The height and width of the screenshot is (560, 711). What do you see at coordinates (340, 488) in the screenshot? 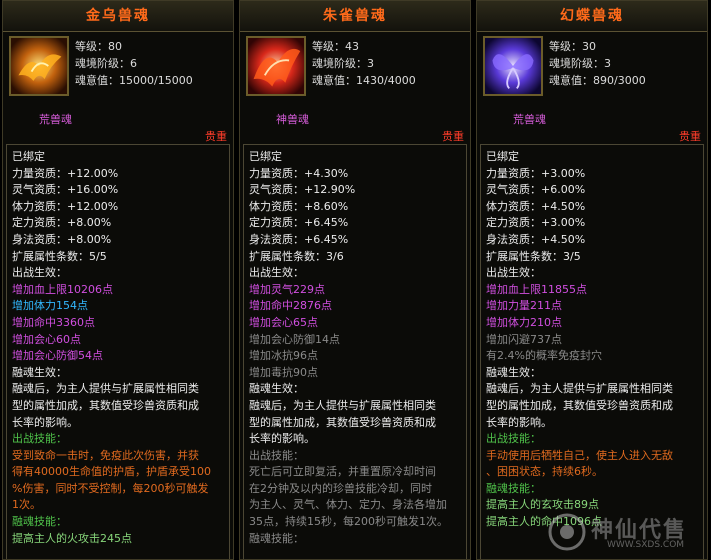
I see `attribute-line: 在2分钟及以内的珍兽技能冷却，同时` at bounding box center [340, 488].